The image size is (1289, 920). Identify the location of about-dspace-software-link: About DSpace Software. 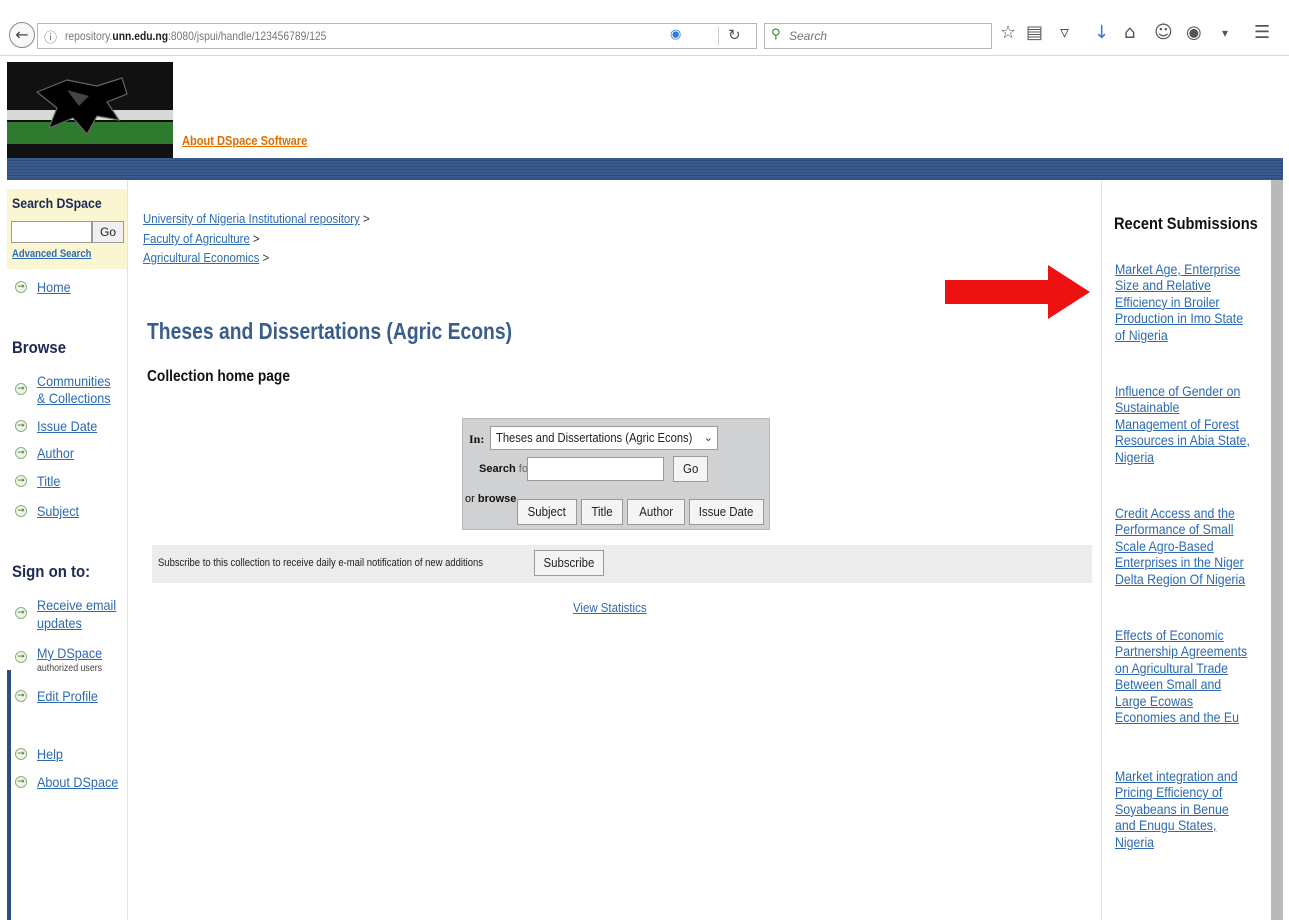
(244, 140).